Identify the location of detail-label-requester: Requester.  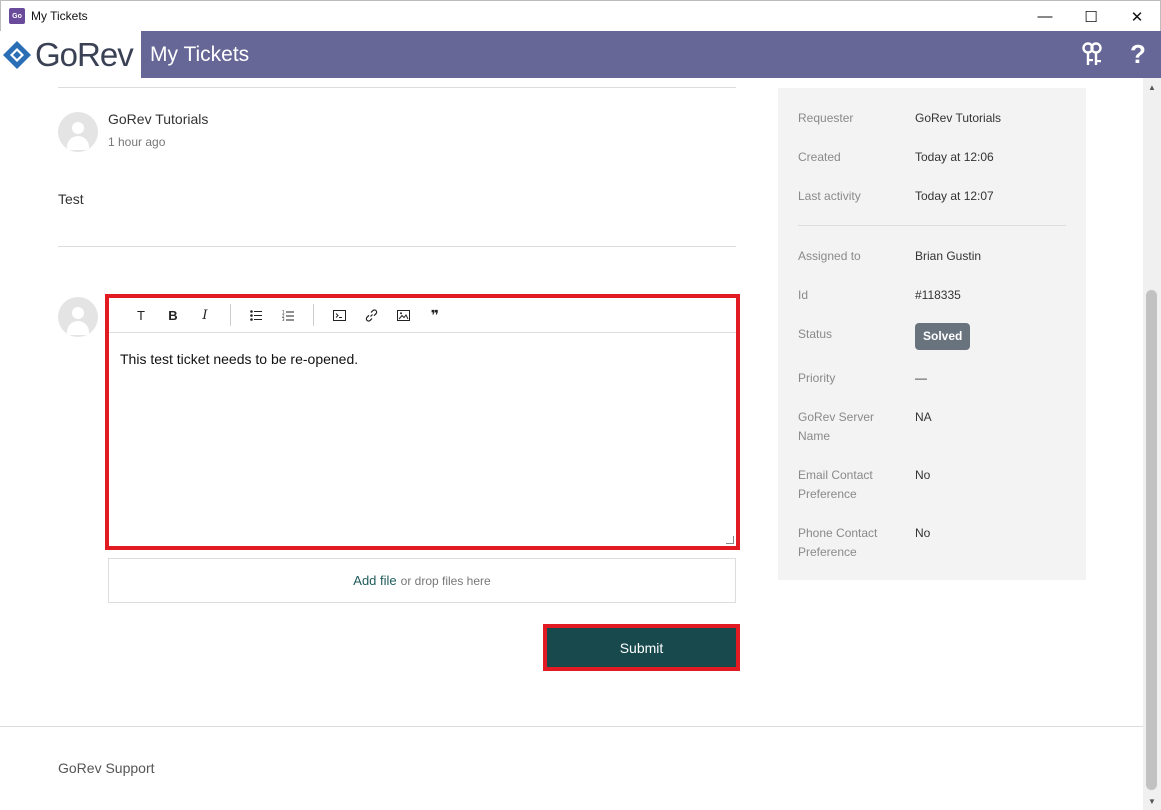
(826, 118).